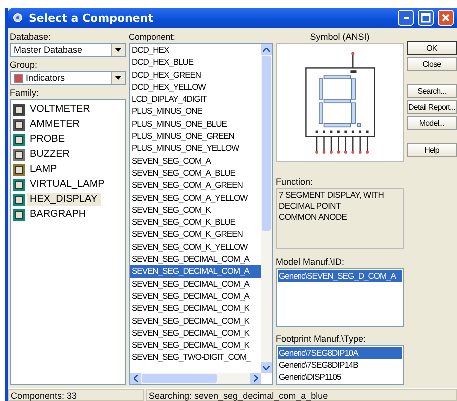 The image size is (457, 401). I want to click on dialog-button: Close, so click(432, 64).